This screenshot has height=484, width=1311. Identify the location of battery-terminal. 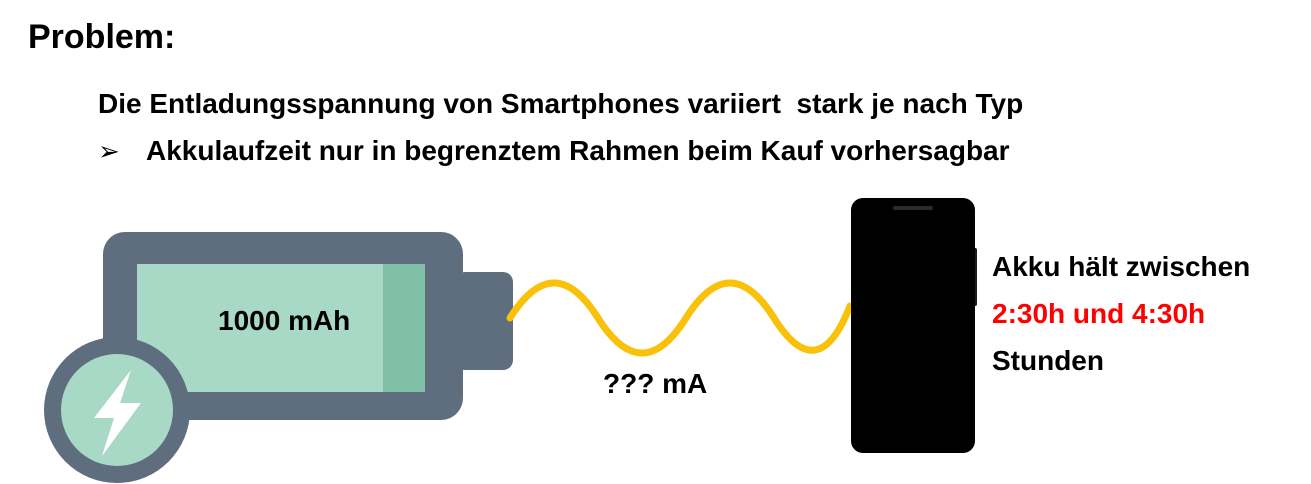
(484, 321).